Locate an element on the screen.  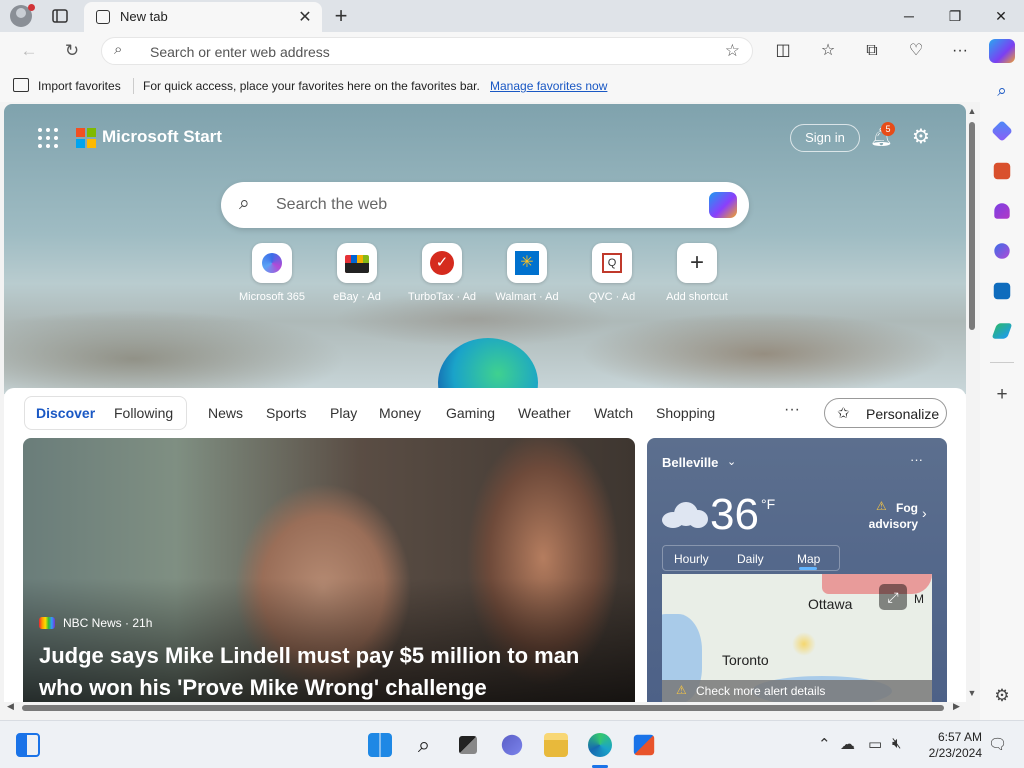
scroll-up-icon: ▲ is located at coordinates (972, 111).